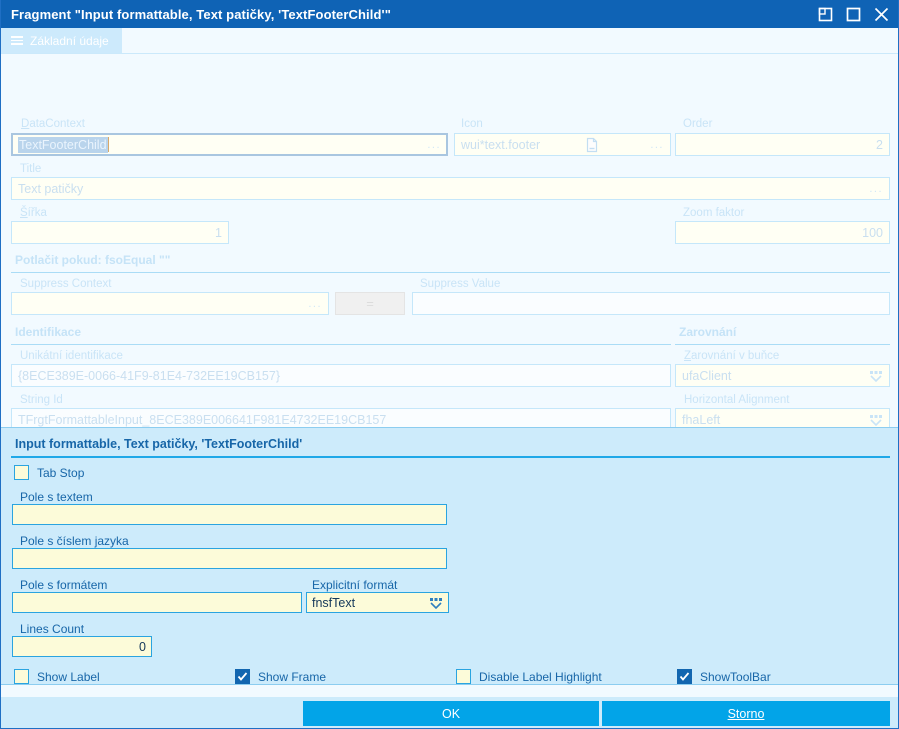  I want to click on explicitni-format-label: Explicitní formát, so click(355, 585).